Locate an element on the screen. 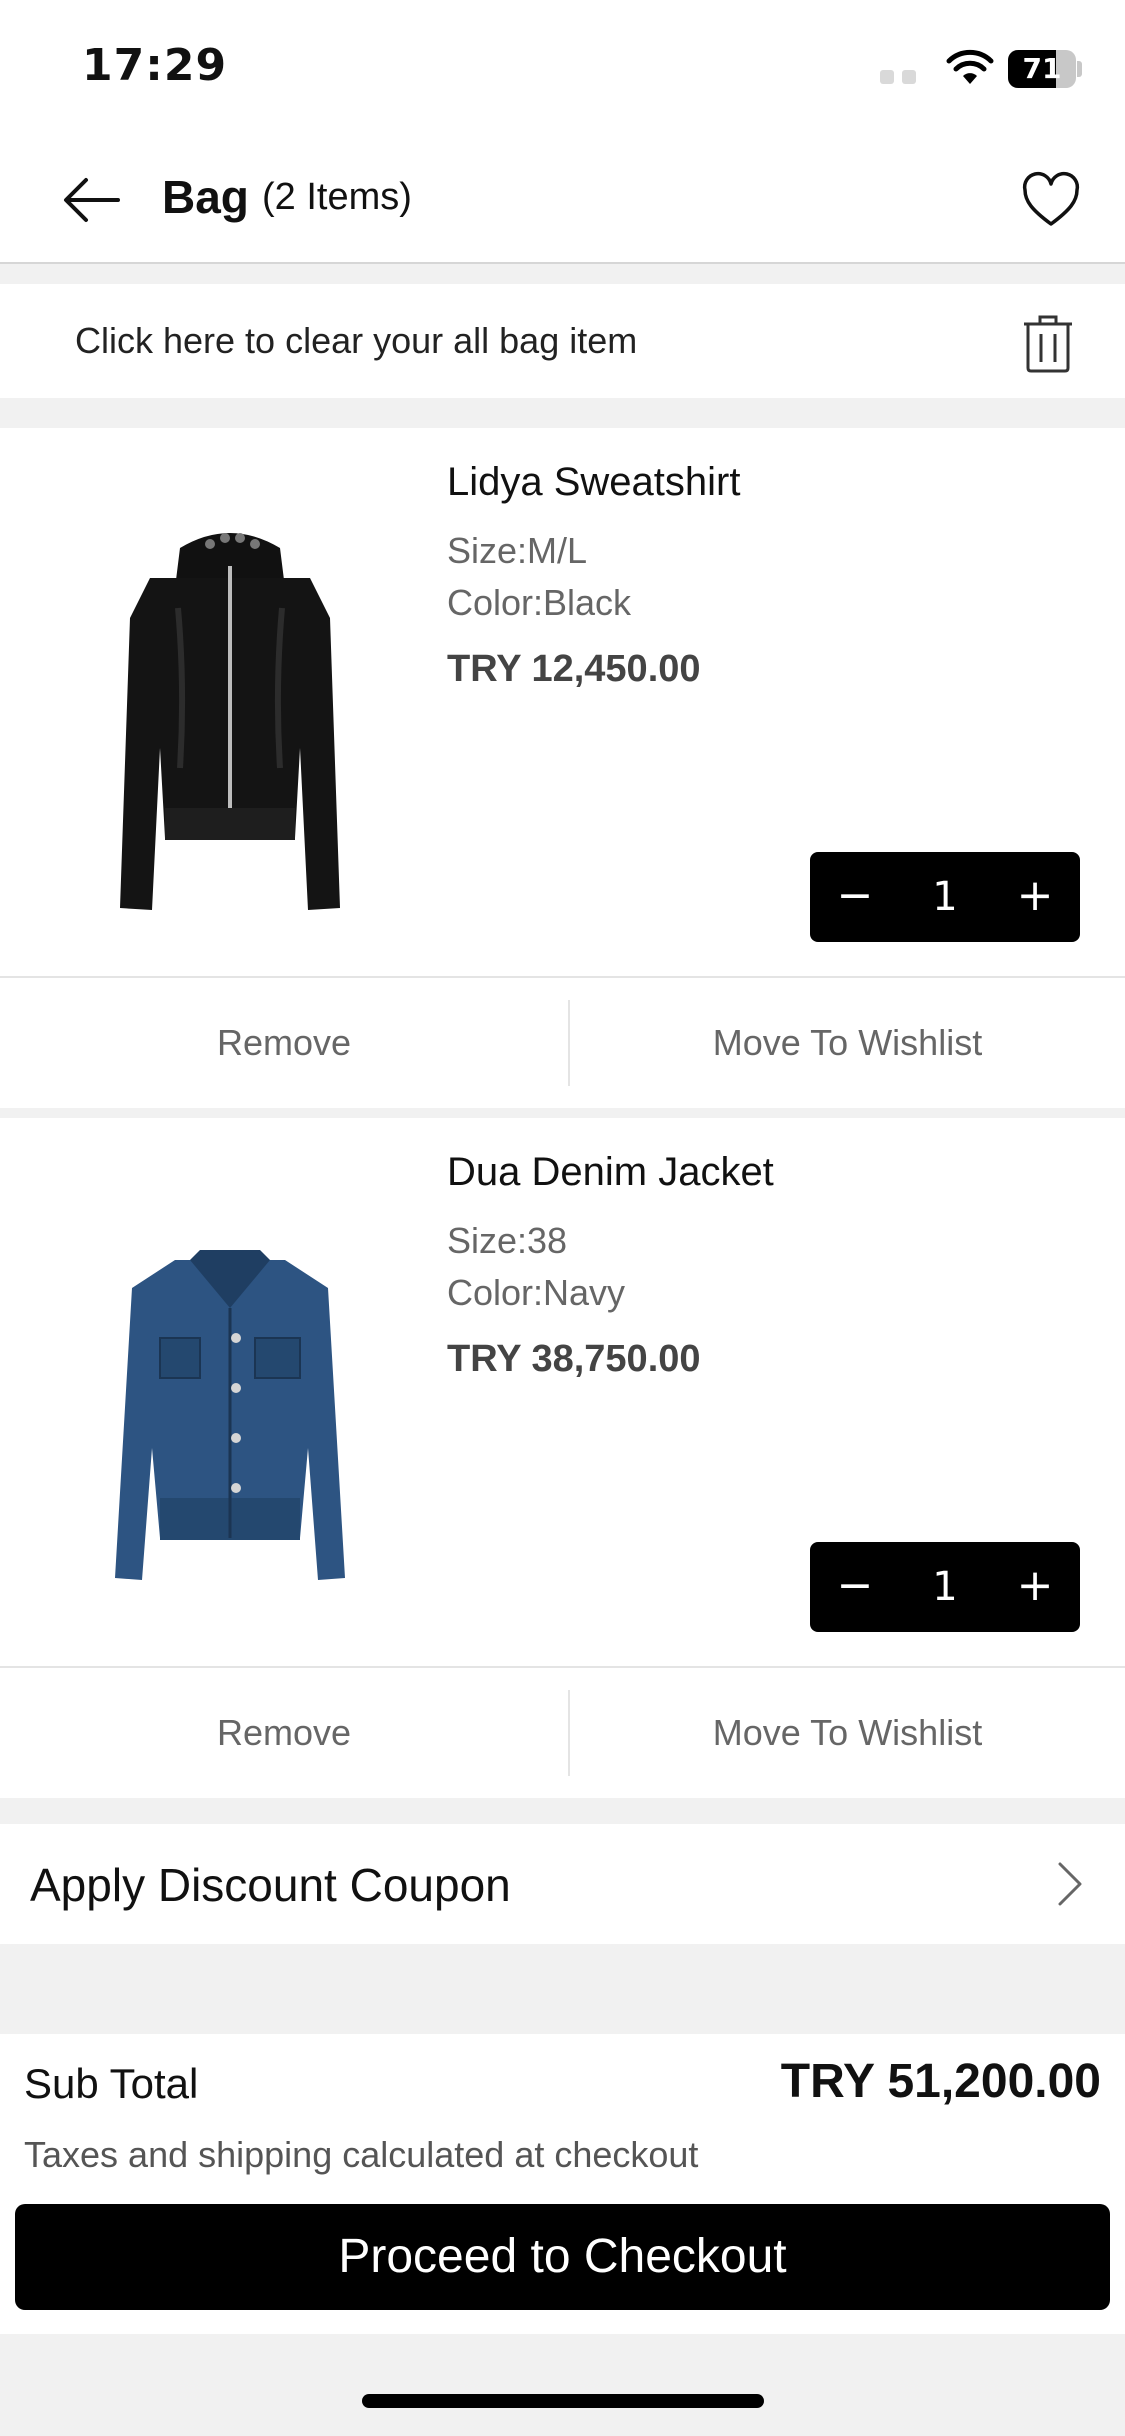 The width and height of the screenshot is (1125, 2436). product-name: Dua Denim Jacket is located at coordinates (610, 1172).